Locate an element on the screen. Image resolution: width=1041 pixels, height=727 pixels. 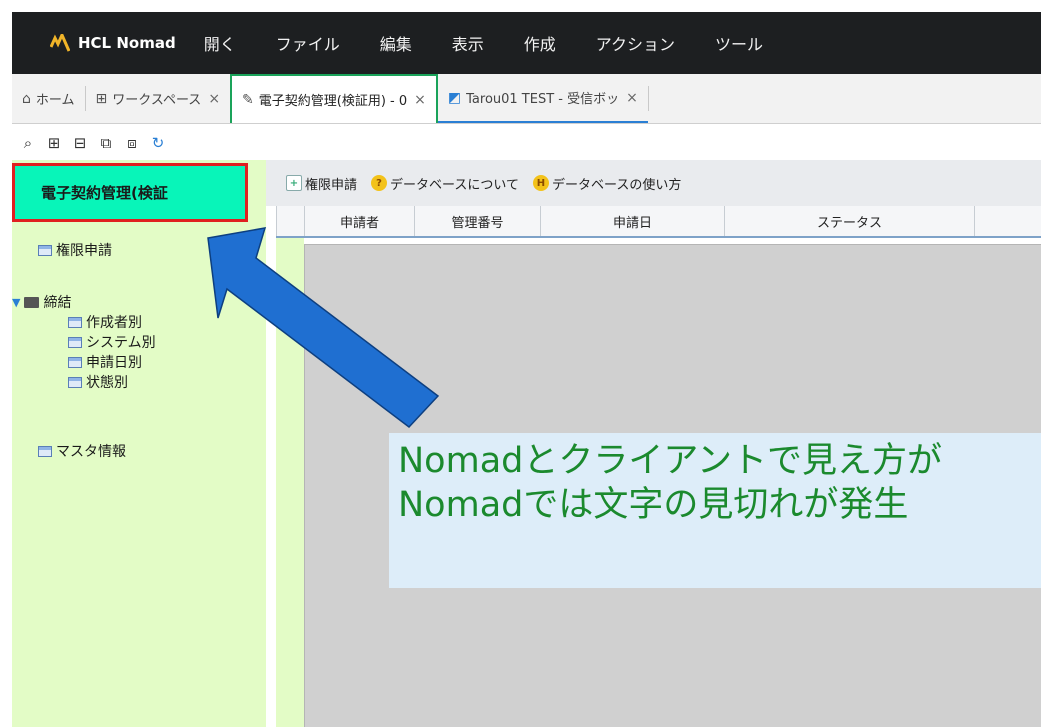
tab-database: ✎ 電子契約管理(検証用) - 0 × is located at coordinates (334, 98).